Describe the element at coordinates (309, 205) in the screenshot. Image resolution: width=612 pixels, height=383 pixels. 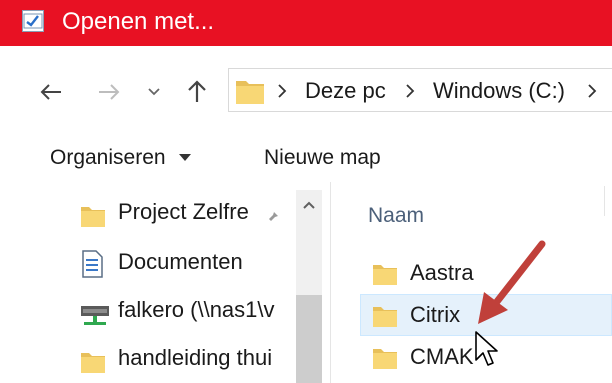
I see `chevron-up-icon` at that location.